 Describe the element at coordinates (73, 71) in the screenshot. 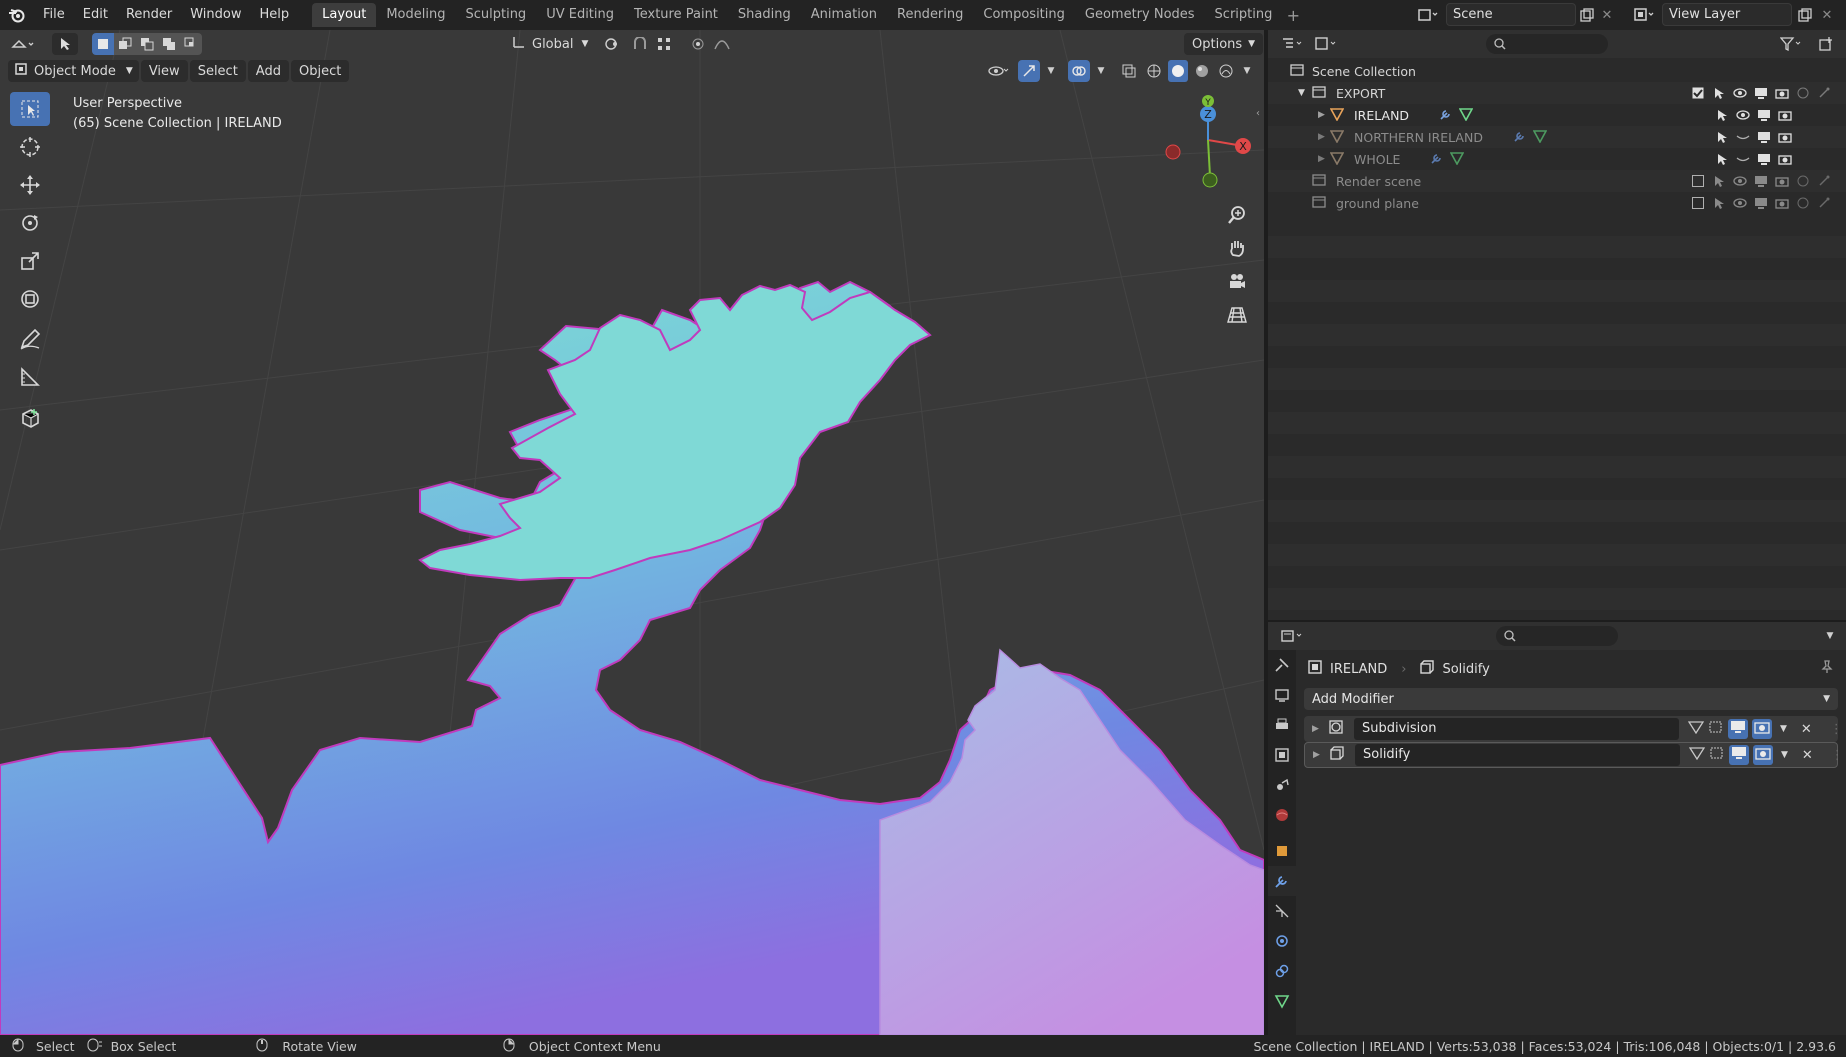

I see `object-mode-dropdown: Object Mode ▼` at that location.